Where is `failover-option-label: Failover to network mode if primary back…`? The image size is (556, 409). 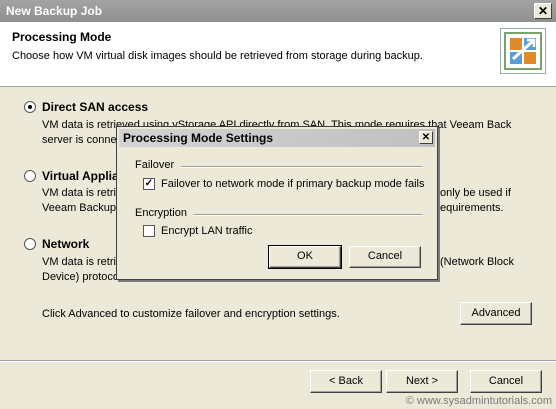
failover-option-label: Failover to network mode if primary back… is located at coordinates (293, 184).